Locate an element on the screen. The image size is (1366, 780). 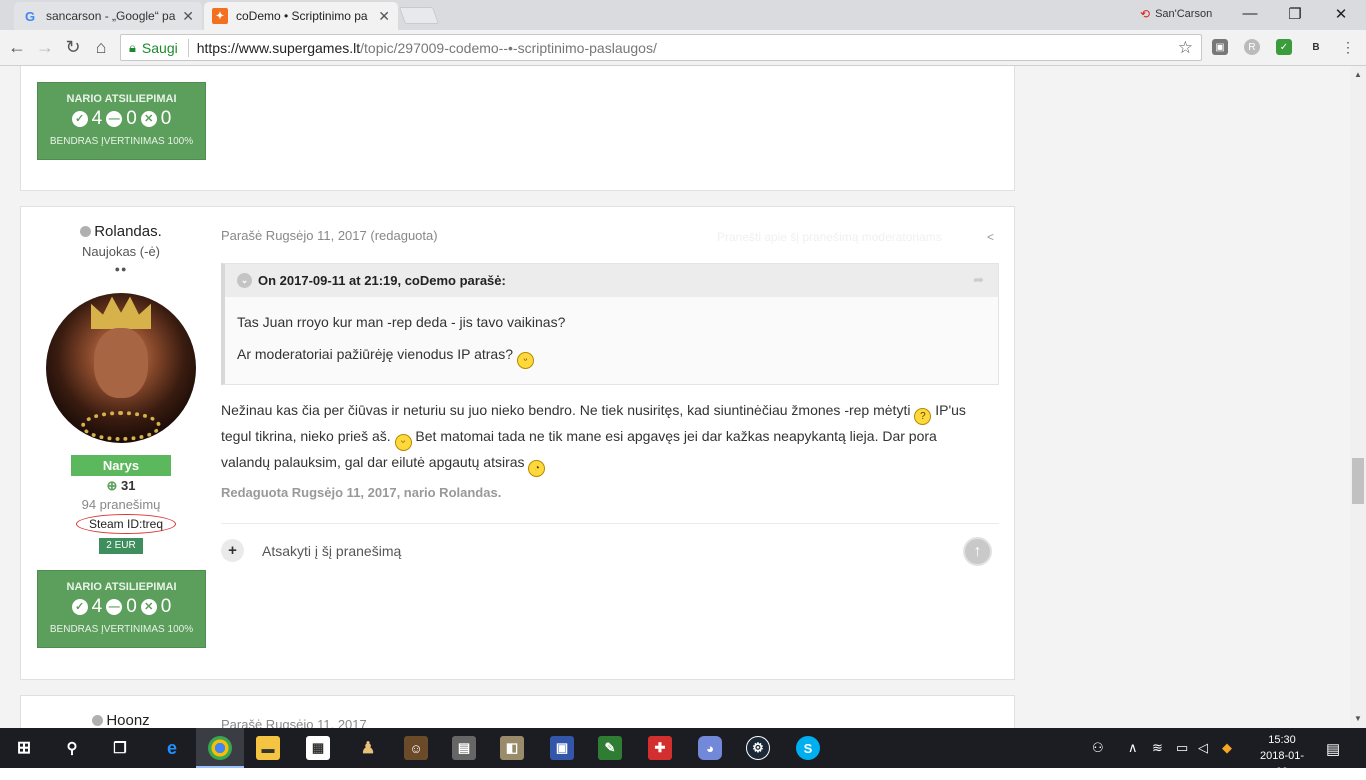
date: 2018-01-09 is located at coordinates (1282, 764).